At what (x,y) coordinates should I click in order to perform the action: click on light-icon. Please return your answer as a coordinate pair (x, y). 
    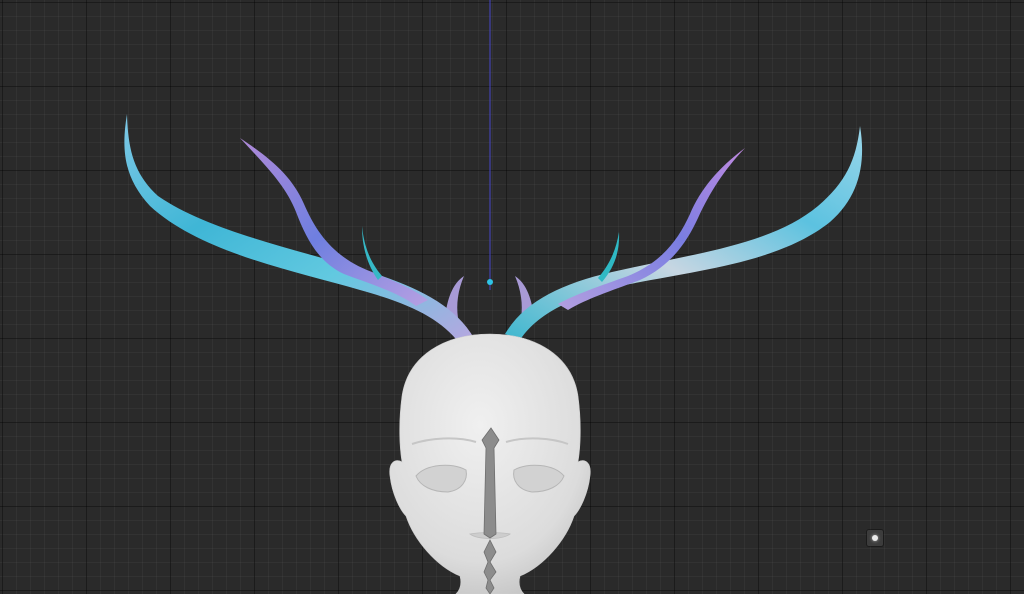
    Looking at the image, I should click on (875, 538).